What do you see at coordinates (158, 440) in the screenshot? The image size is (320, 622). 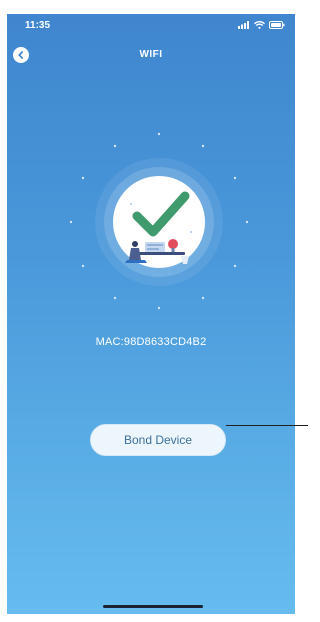 I see `bond-device-button: Bond Device` at bounding box center [158, 440].